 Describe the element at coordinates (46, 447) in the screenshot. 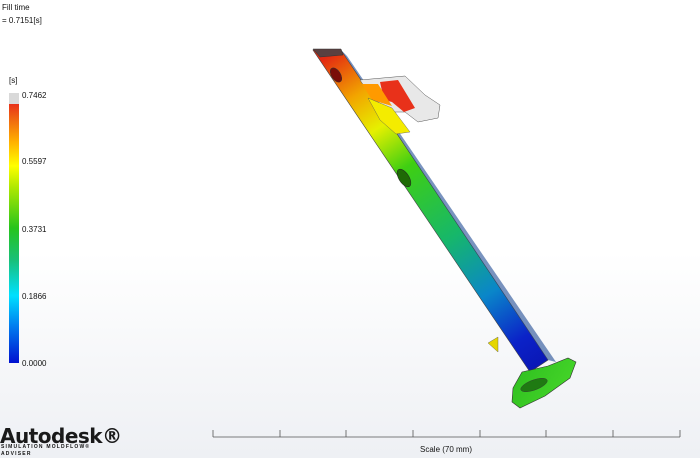

I see `logo-product-line1: SIMULATION MOLDFLOW®` at that location.